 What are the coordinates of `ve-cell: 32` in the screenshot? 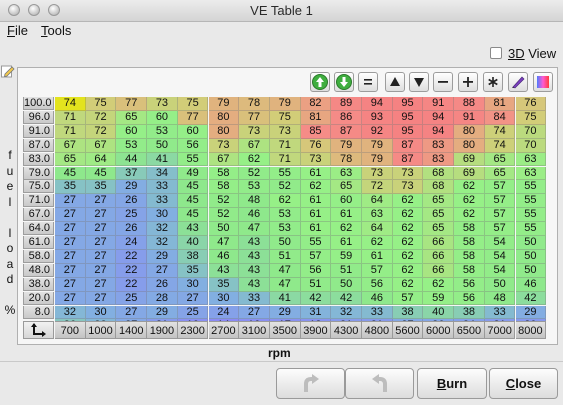 It's located at (162, 243).